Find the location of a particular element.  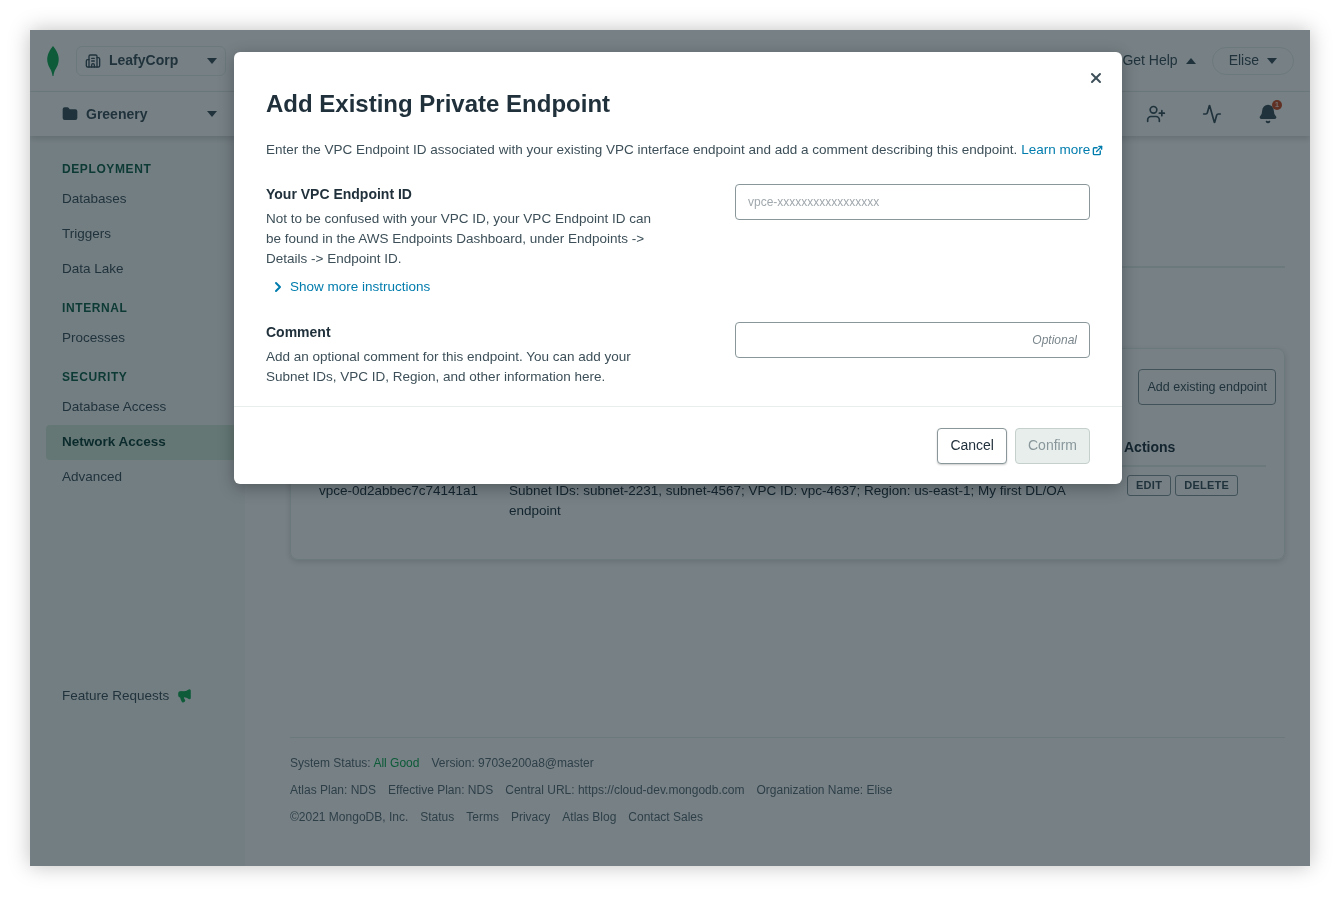

help-menu: Get Help is located at coordinates (1159, 60).